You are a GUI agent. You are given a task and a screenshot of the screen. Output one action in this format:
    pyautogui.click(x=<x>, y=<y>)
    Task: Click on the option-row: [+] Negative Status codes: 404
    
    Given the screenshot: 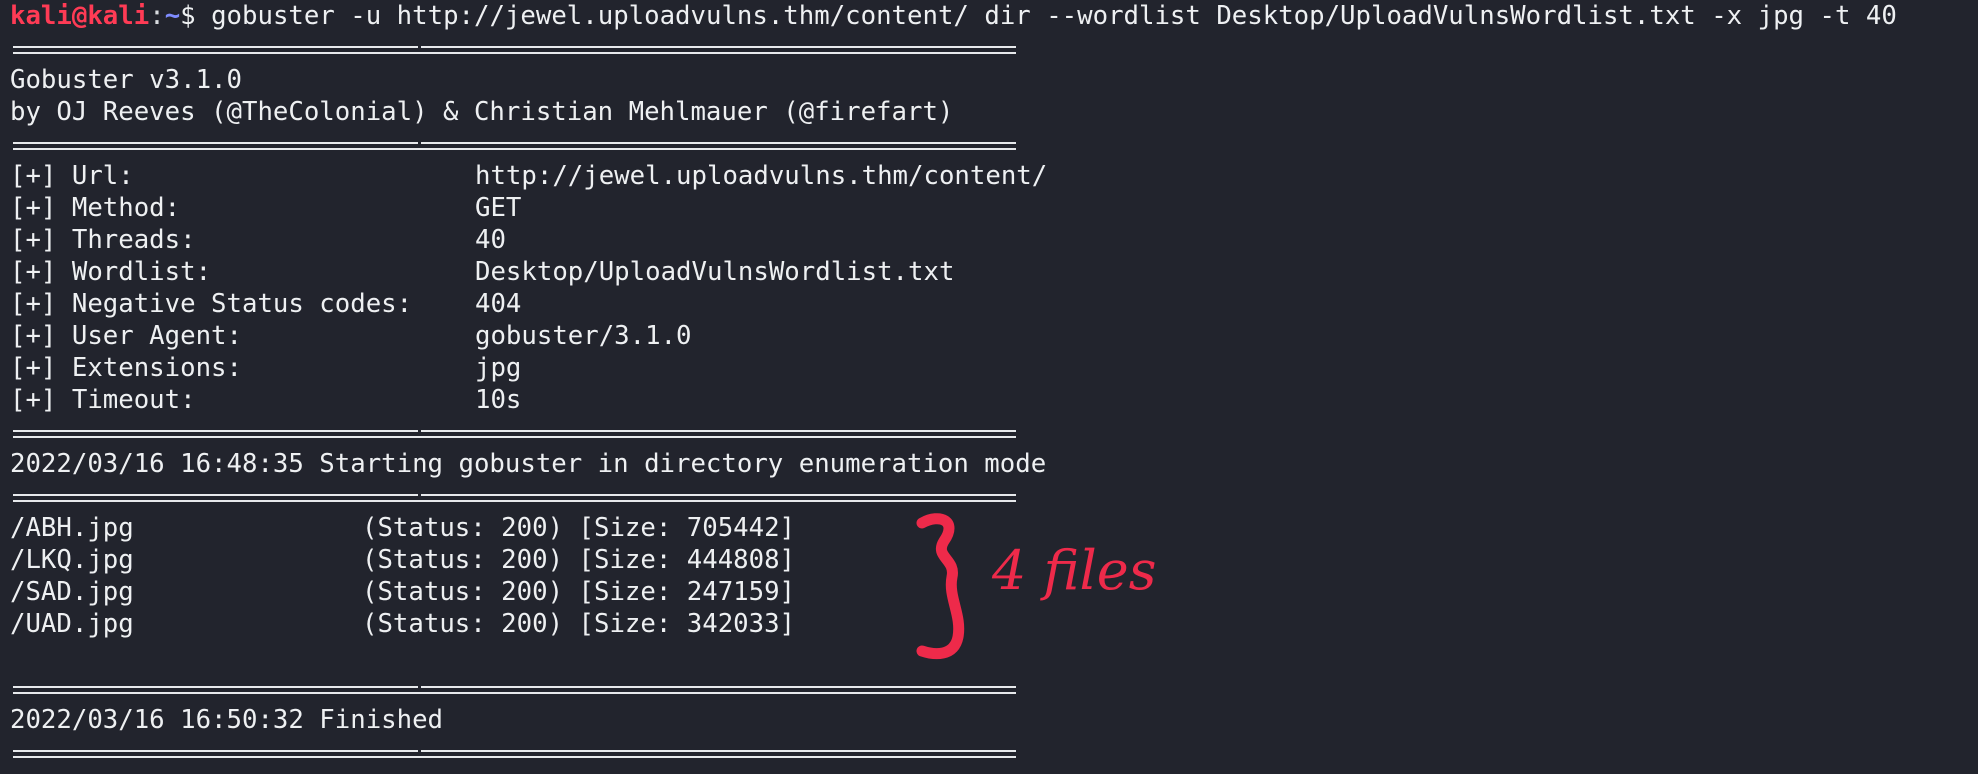 What is the action you would take?
    pyautogui.click(x=994, y=304)
    